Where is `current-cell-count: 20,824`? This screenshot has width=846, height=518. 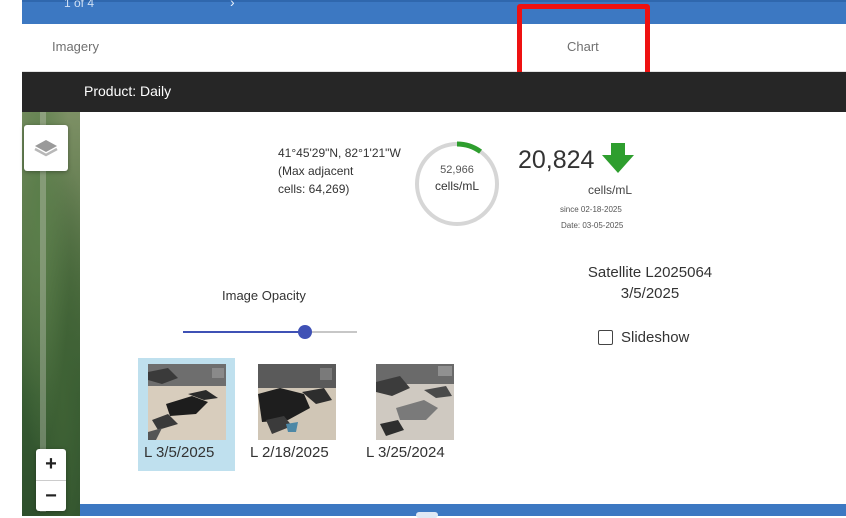 current-cell-count: 20,824 is located at coordinates (556, 160).